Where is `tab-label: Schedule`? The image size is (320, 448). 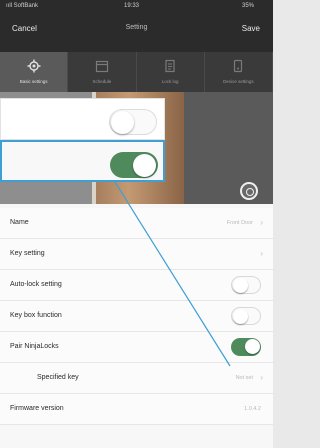 tab-label: Schedule is located at coordinates (102, 81).